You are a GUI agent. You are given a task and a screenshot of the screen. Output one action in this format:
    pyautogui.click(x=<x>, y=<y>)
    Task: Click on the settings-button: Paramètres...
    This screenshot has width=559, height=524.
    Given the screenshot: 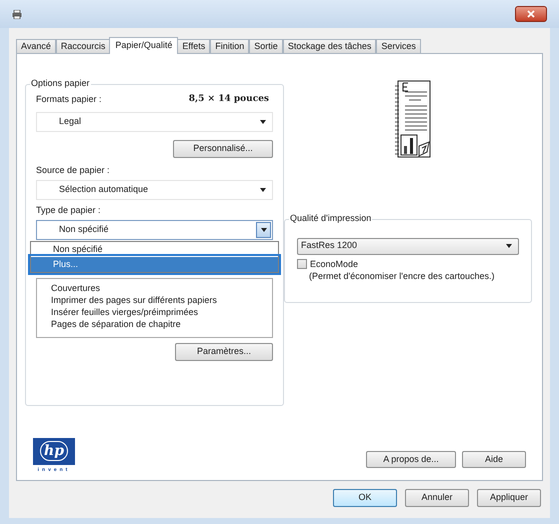 What is the action you would take?
    pyautogui.click(x=224, y=351)
    